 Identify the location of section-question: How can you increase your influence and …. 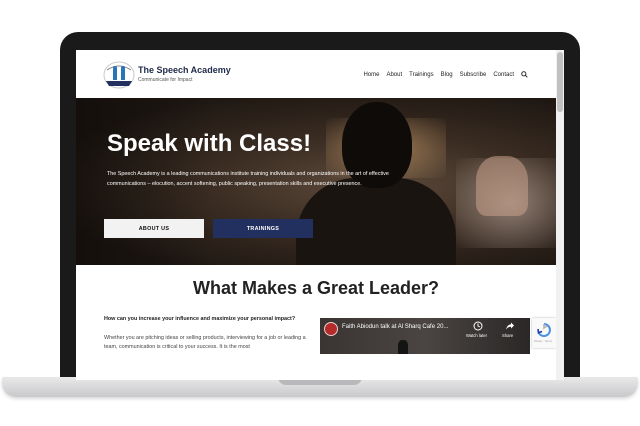
(200, 319).